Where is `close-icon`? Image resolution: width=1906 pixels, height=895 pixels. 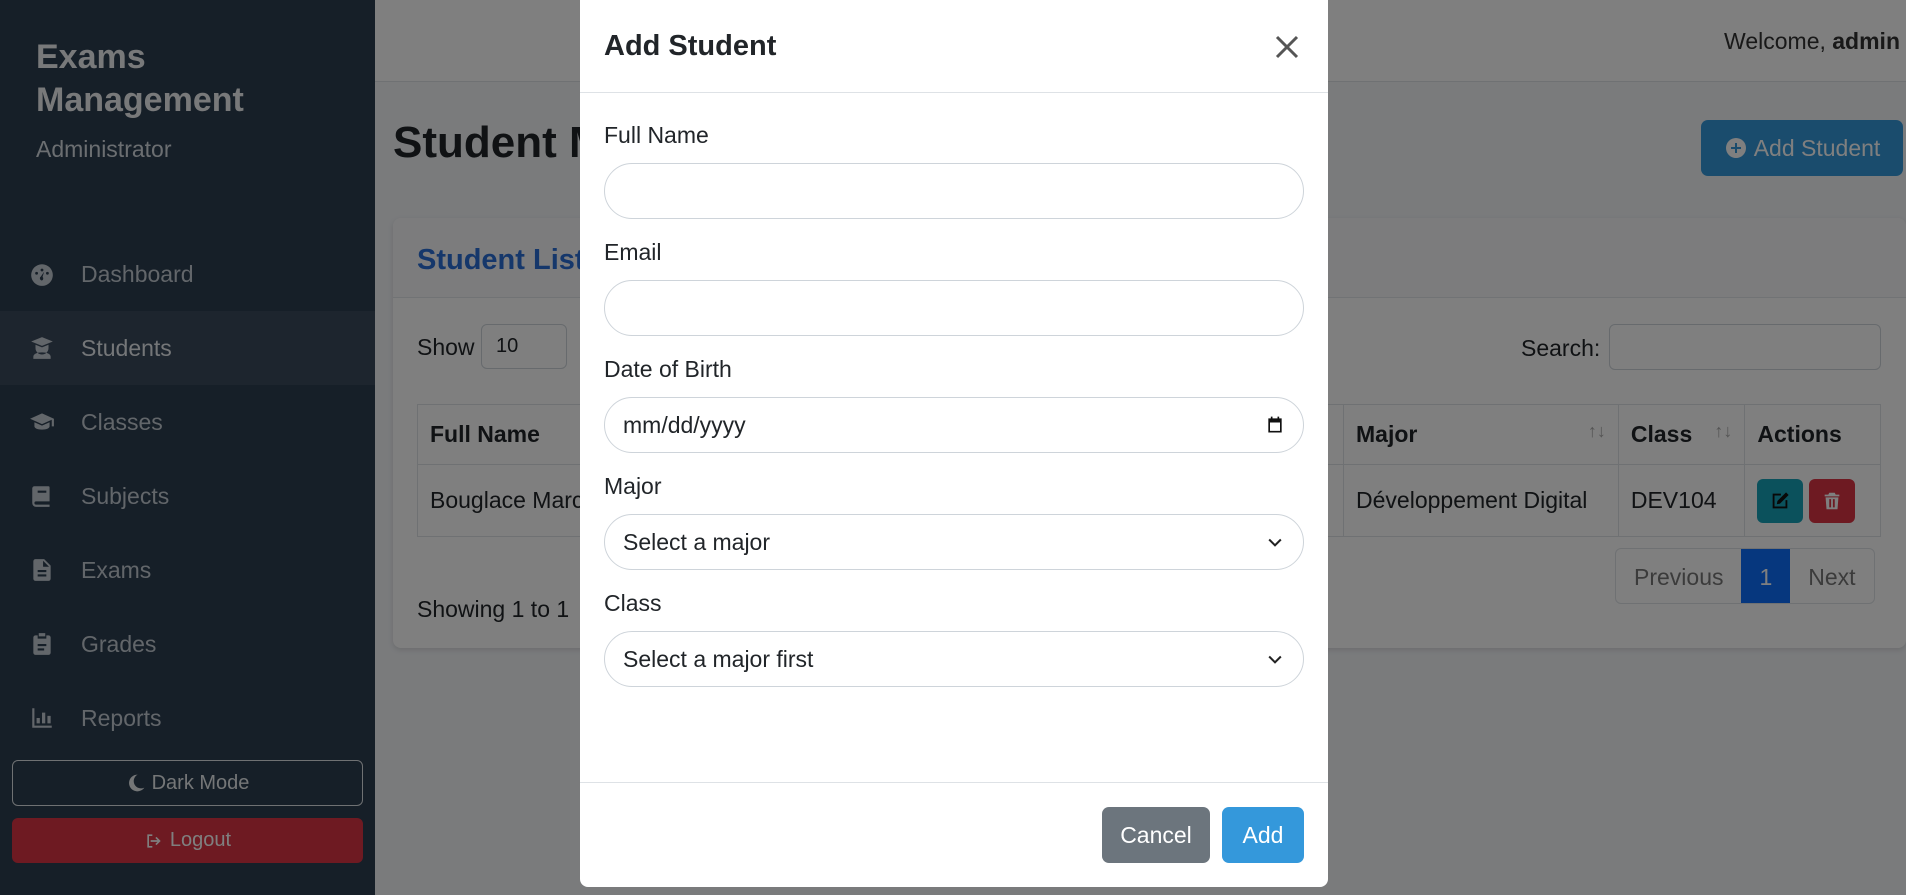 close-icon is located at coordinates (1287, 47).